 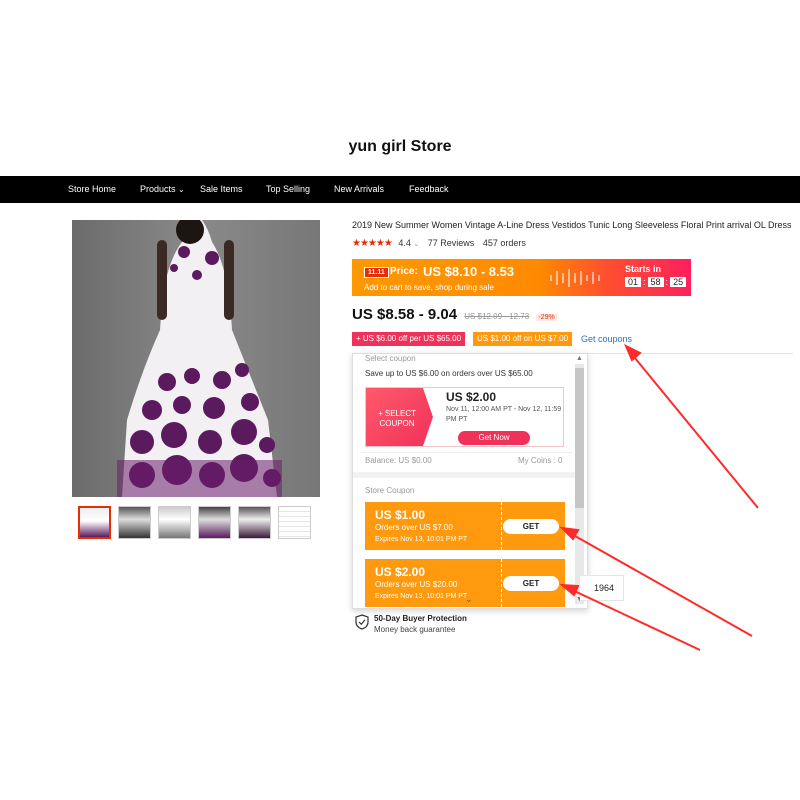 What do you see at coordinates (504, 243) in the screenshot?
I see `orders-count: 457 orders` at bounding box center [504, 243].